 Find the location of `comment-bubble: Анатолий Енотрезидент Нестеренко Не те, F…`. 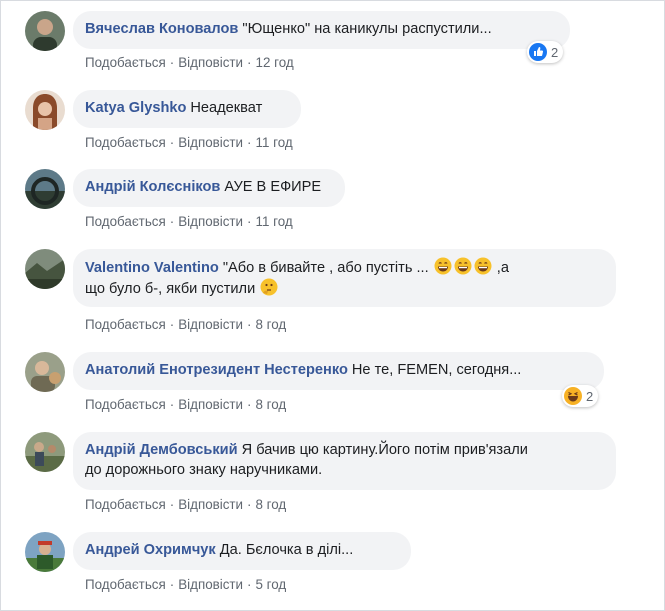

comment-bubble: Анатолий Енотрезидент Нестеренко Не те, F… is located at coordinates (338, 371).